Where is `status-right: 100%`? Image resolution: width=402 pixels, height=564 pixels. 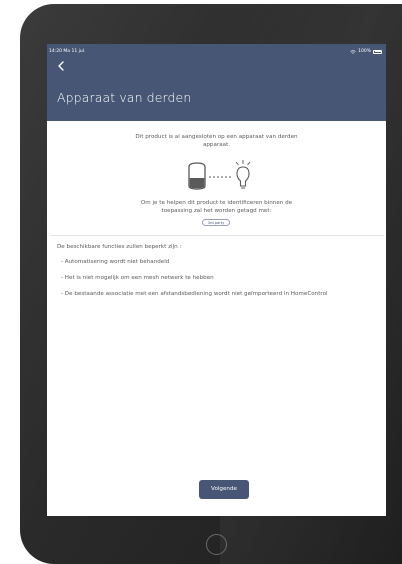 status-right: 100% is located at coordinates (366, 51).